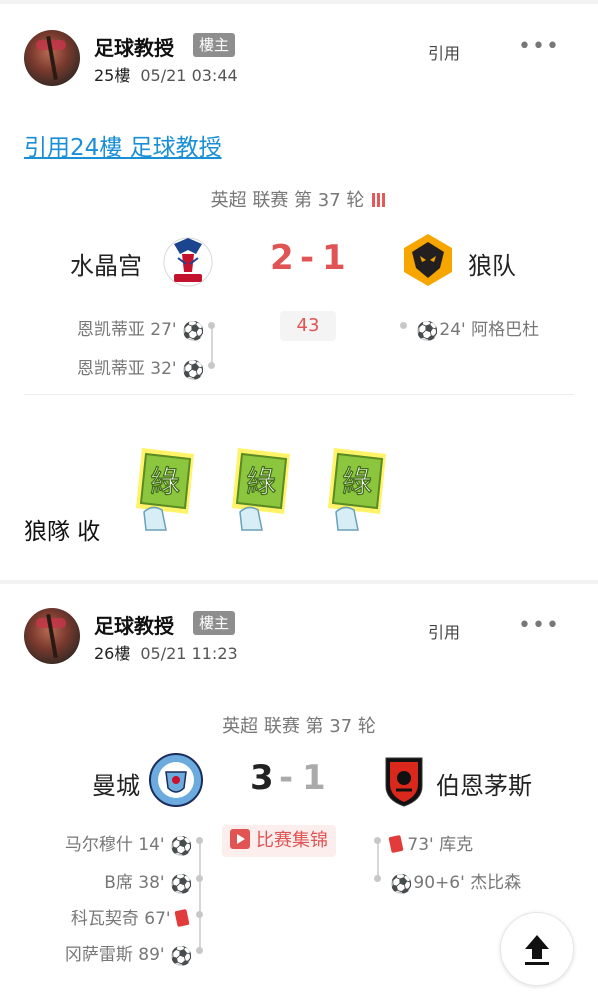  What do you see at coordinates (112, 75) in the screenshot?
I see `floor-number: 25樓` at bounding box center [112, 75].